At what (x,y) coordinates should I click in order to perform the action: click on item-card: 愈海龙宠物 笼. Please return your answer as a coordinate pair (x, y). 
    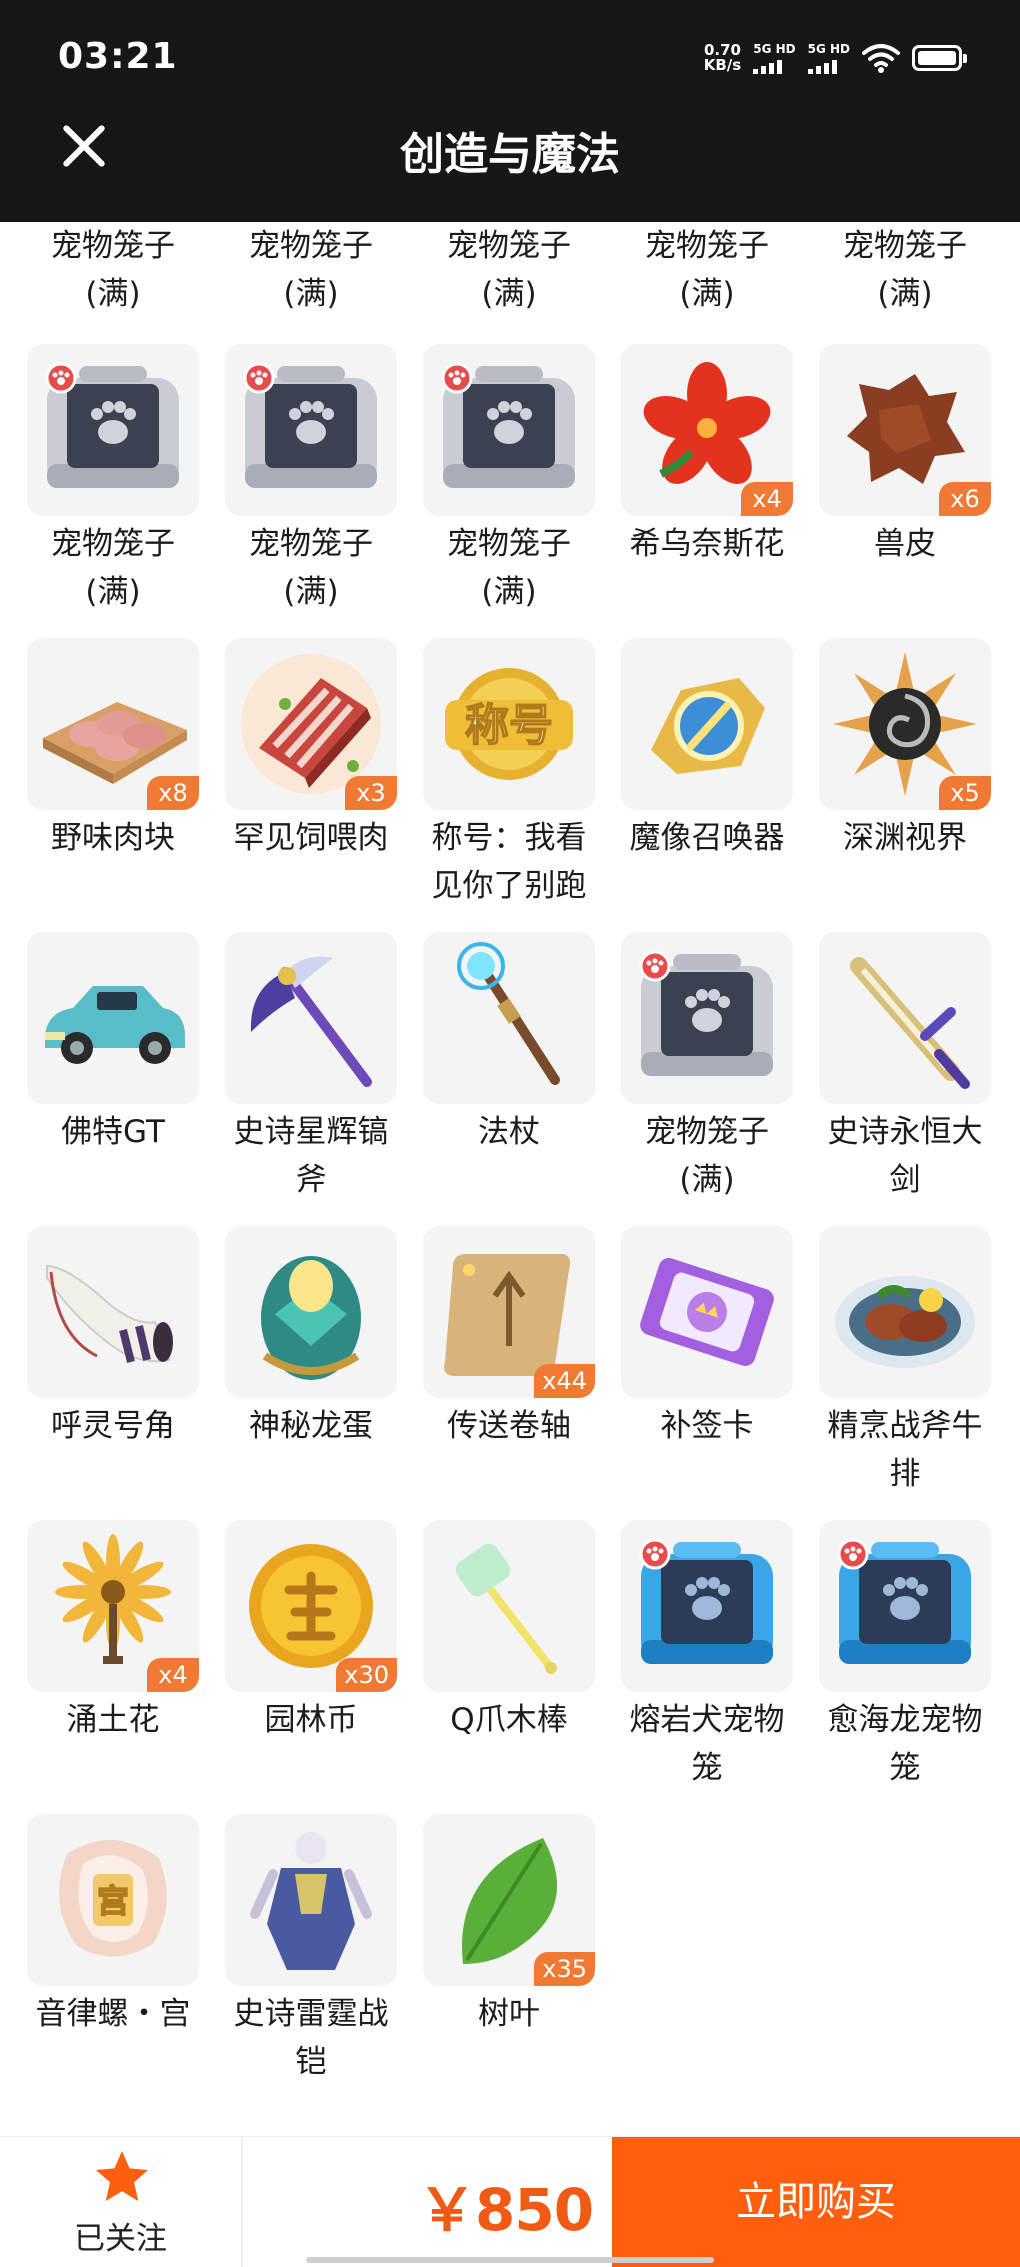
    Looking at the image, I should click on (891, 1665).